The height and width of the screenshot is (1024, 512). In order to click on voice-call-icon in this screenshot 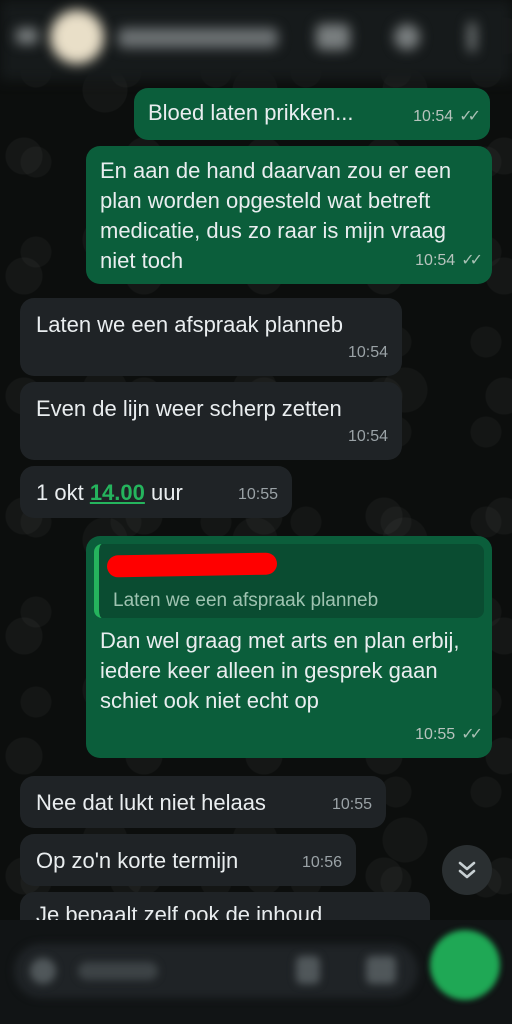, I will do `click(407, 37)`.